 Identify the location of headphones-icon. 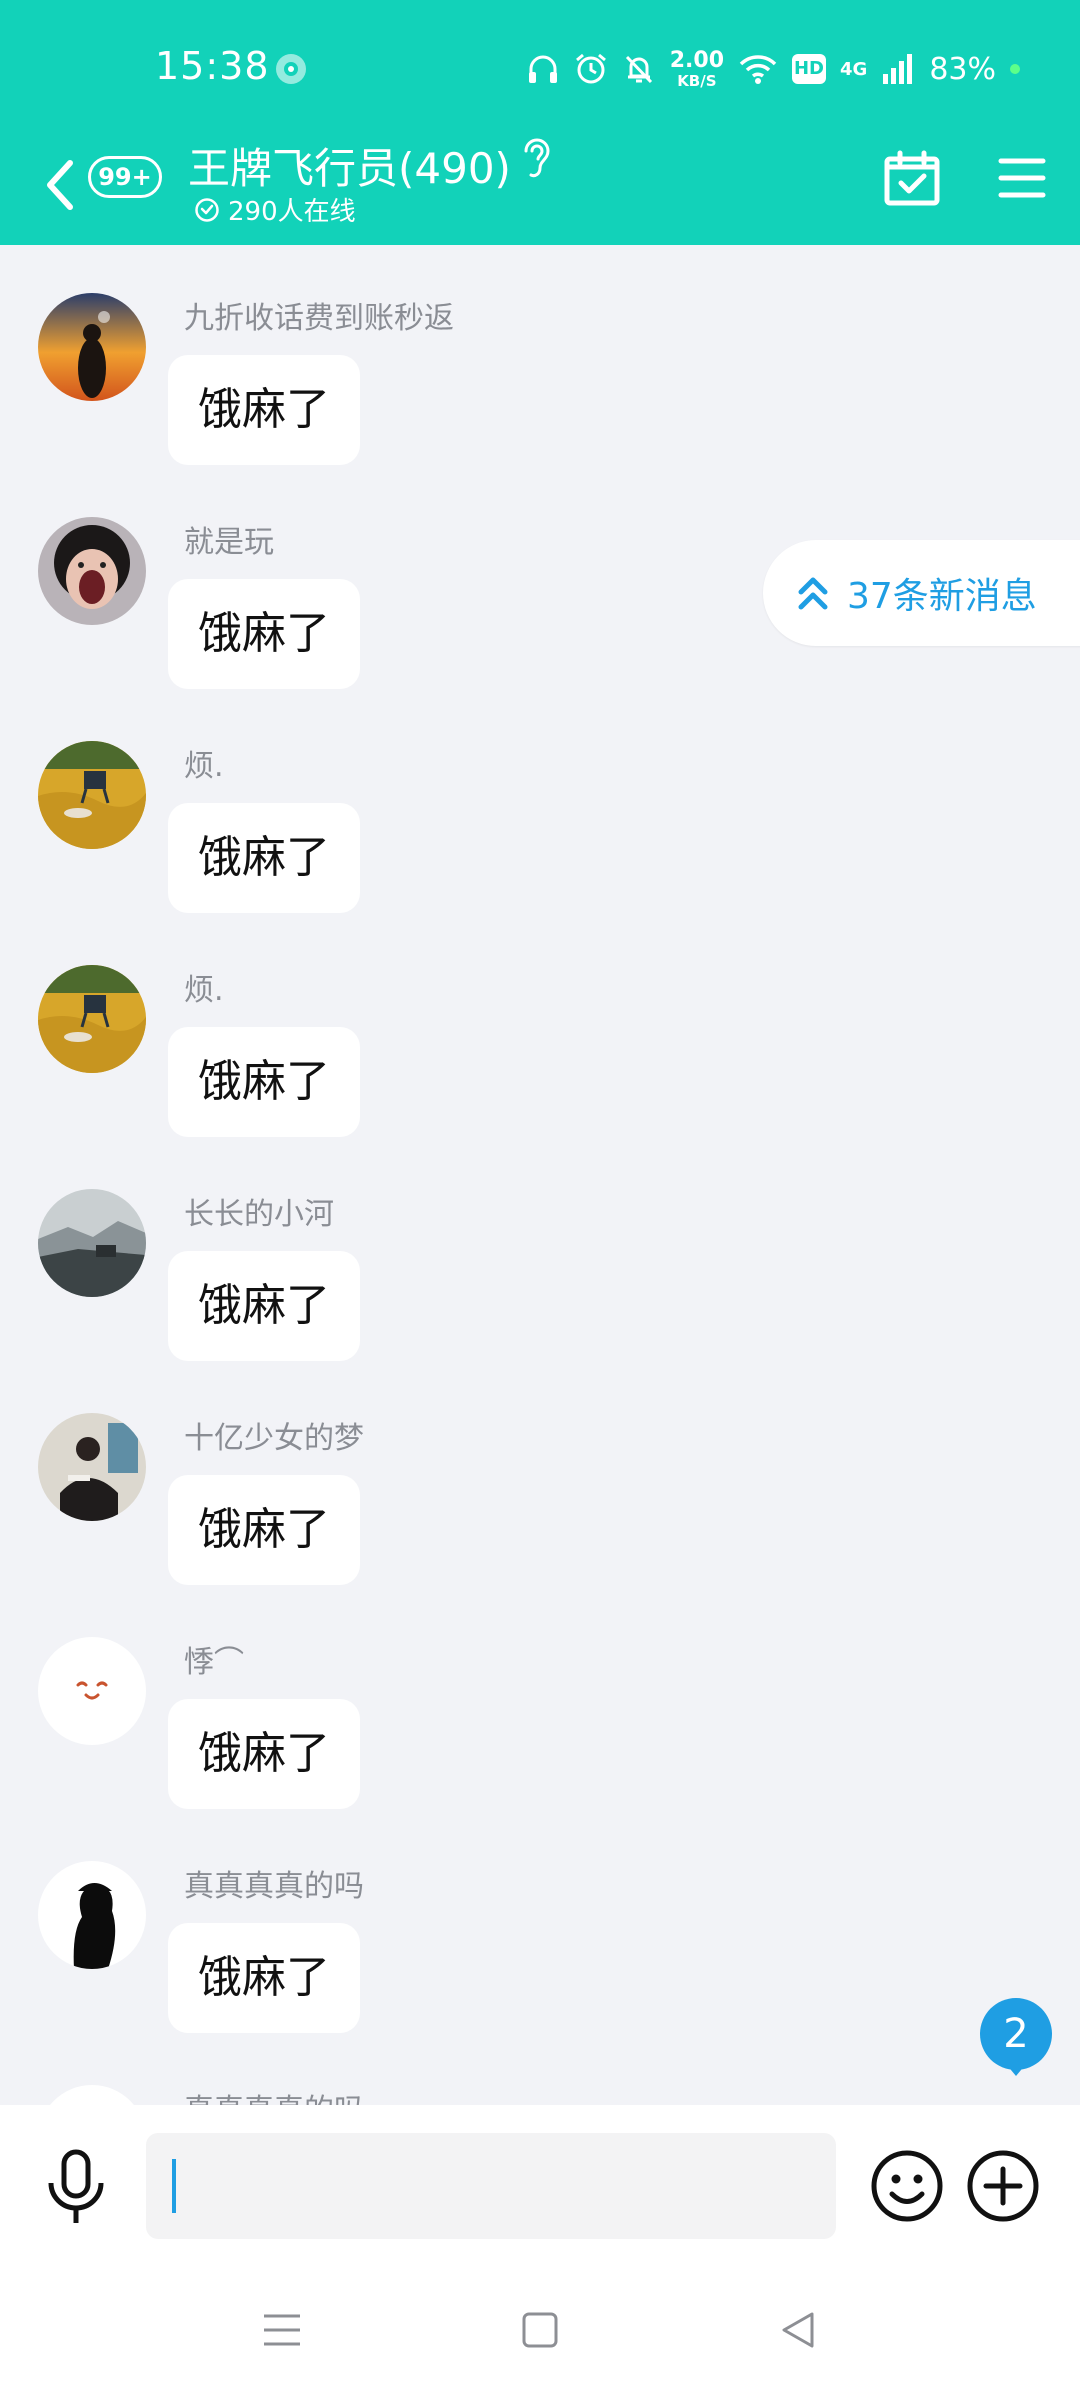
(542, 69).